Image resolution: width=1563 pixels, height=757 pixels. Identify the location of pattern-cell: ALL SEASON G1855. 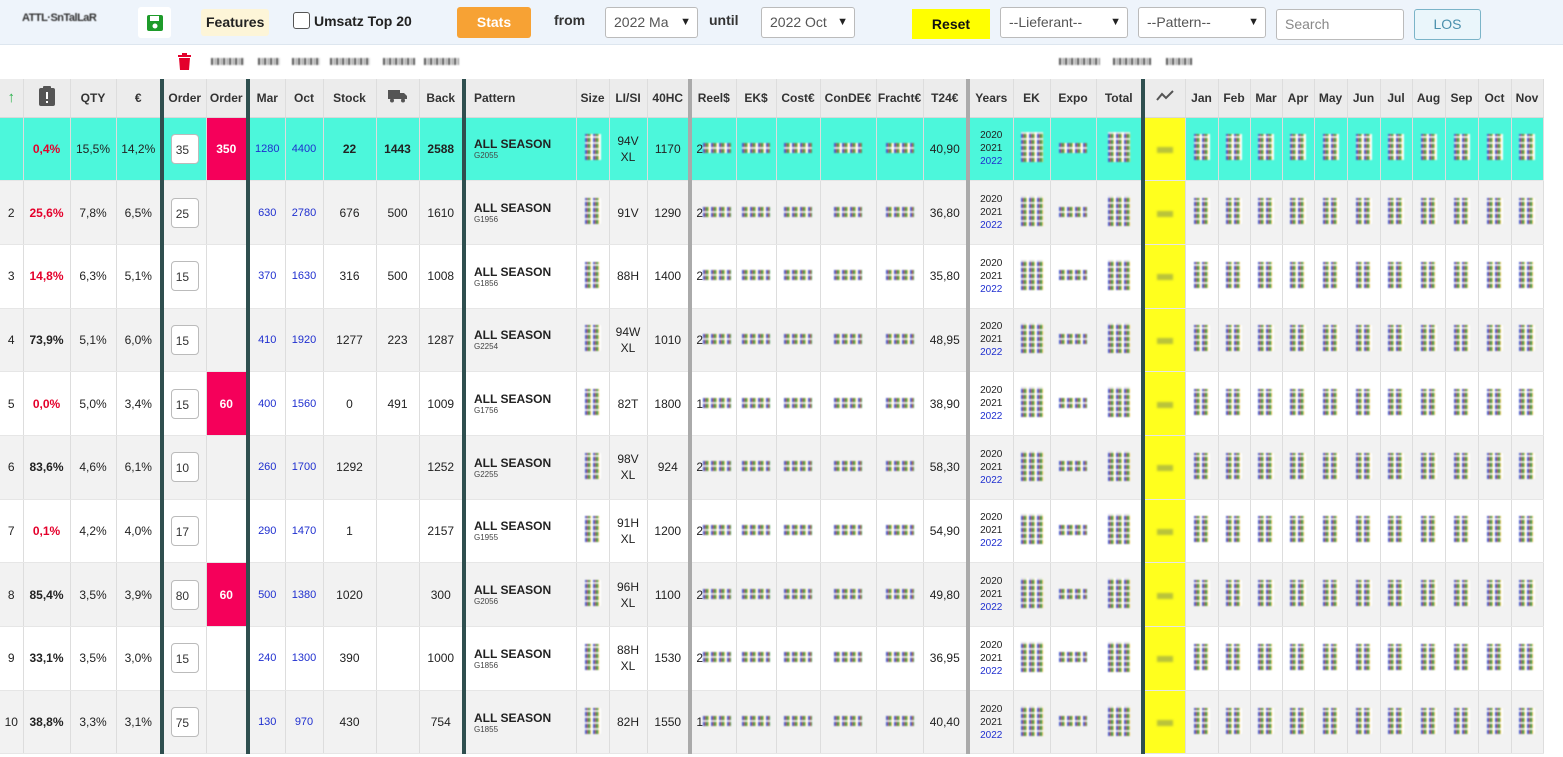
(519, 722).